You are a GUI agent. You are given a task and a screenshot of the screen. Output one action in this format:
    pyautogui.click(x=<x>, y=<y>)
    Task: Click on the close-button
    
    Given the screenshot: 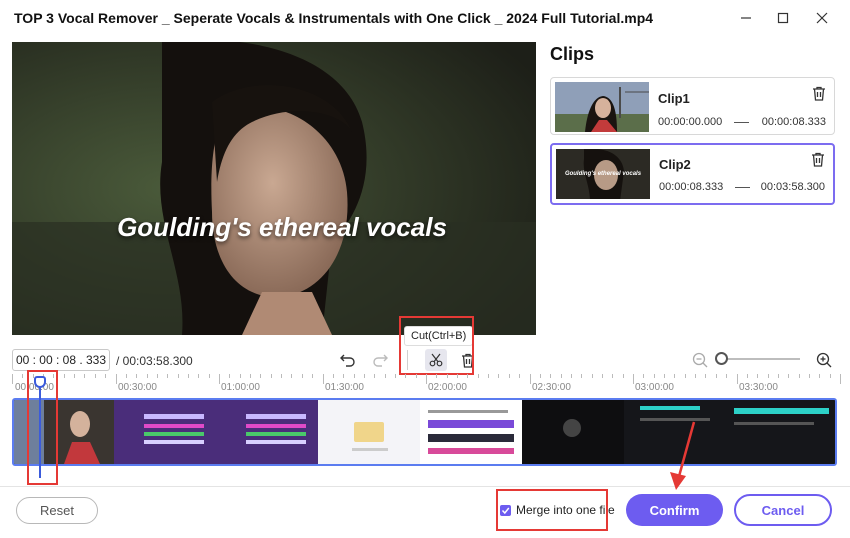 What is the action you would take?
    pyautogui.click(x=822, y=18)
    